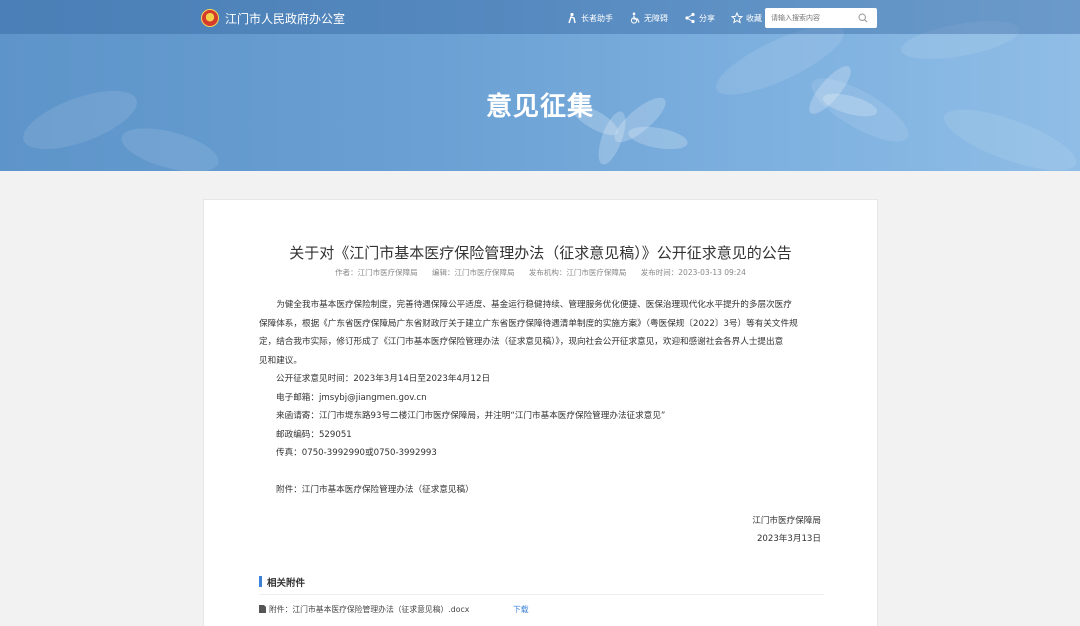 This screenshot has width=1080, height=626. What do you see at coordinates (809, 18) in the screenshot?
I see `search-input` at bounding box center [809, 18].